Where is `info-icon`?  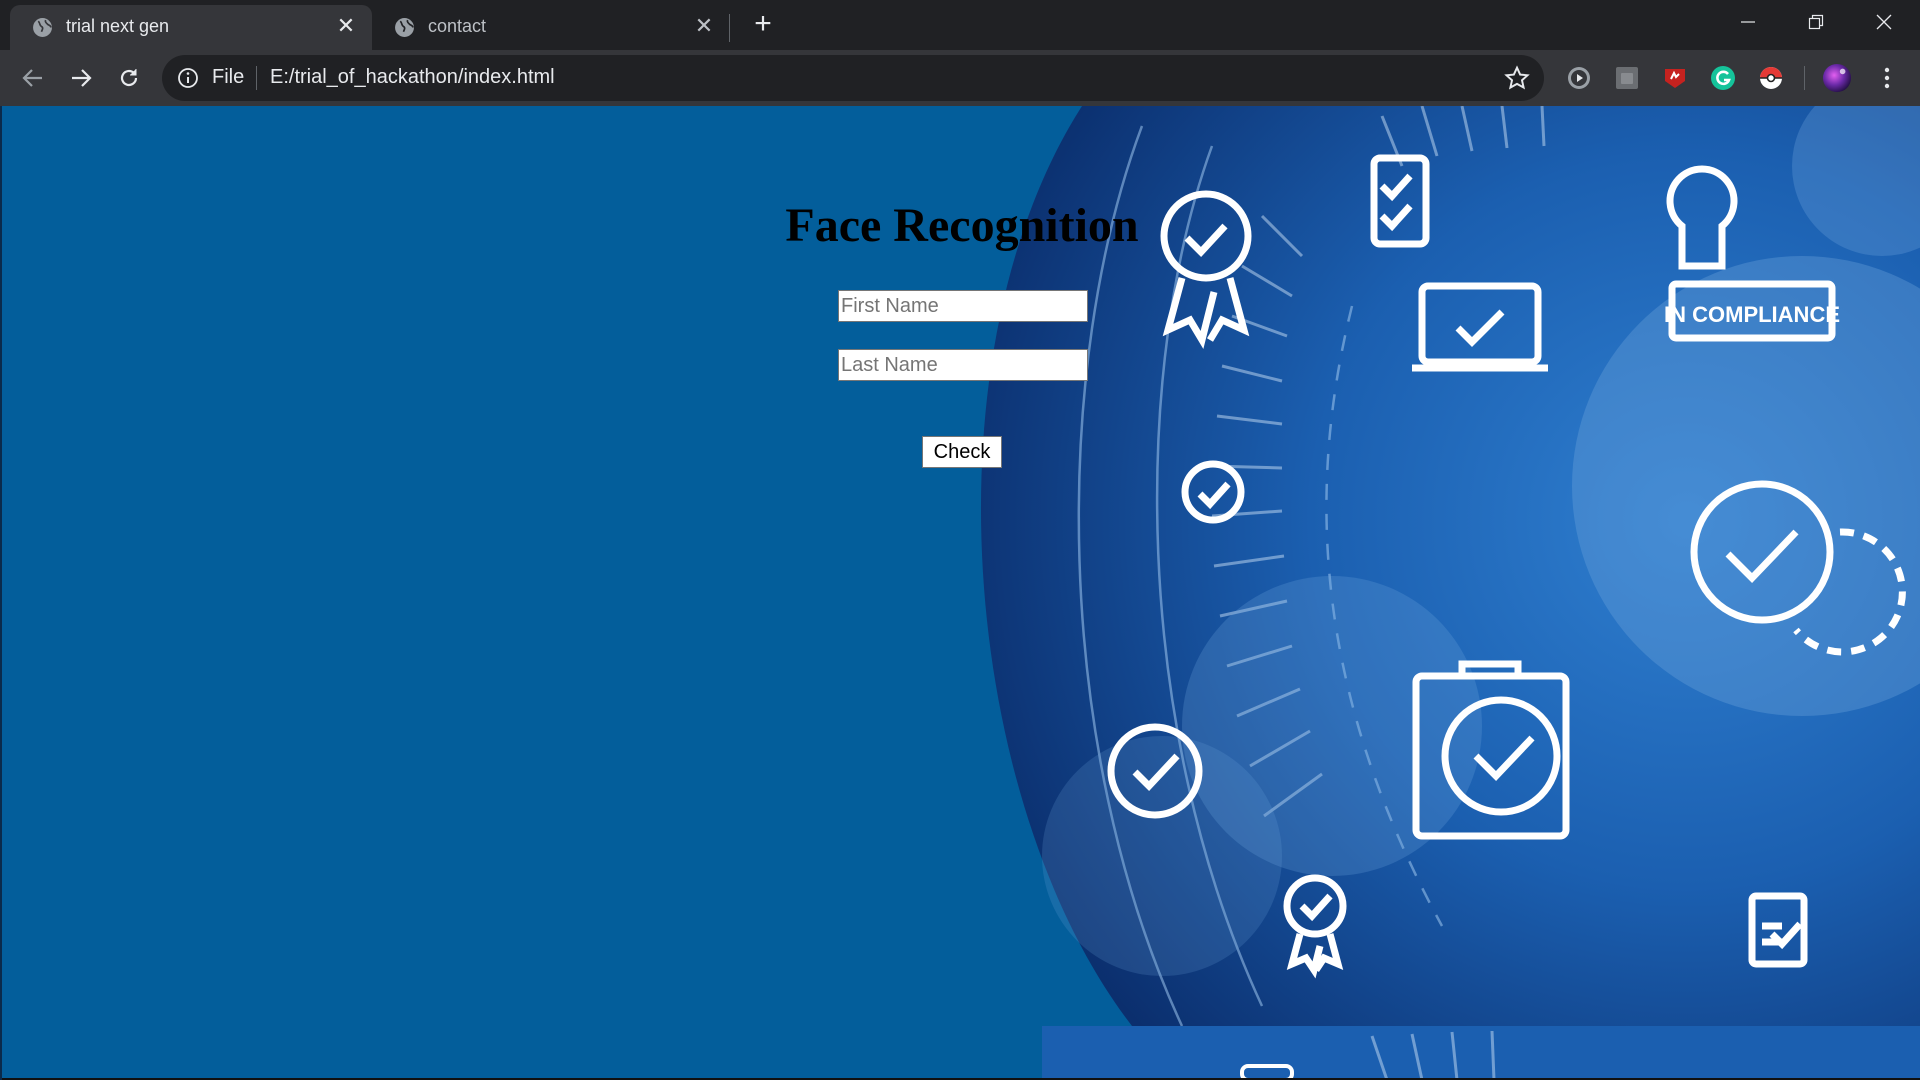
info-icon is located at coordinates (188, 78).